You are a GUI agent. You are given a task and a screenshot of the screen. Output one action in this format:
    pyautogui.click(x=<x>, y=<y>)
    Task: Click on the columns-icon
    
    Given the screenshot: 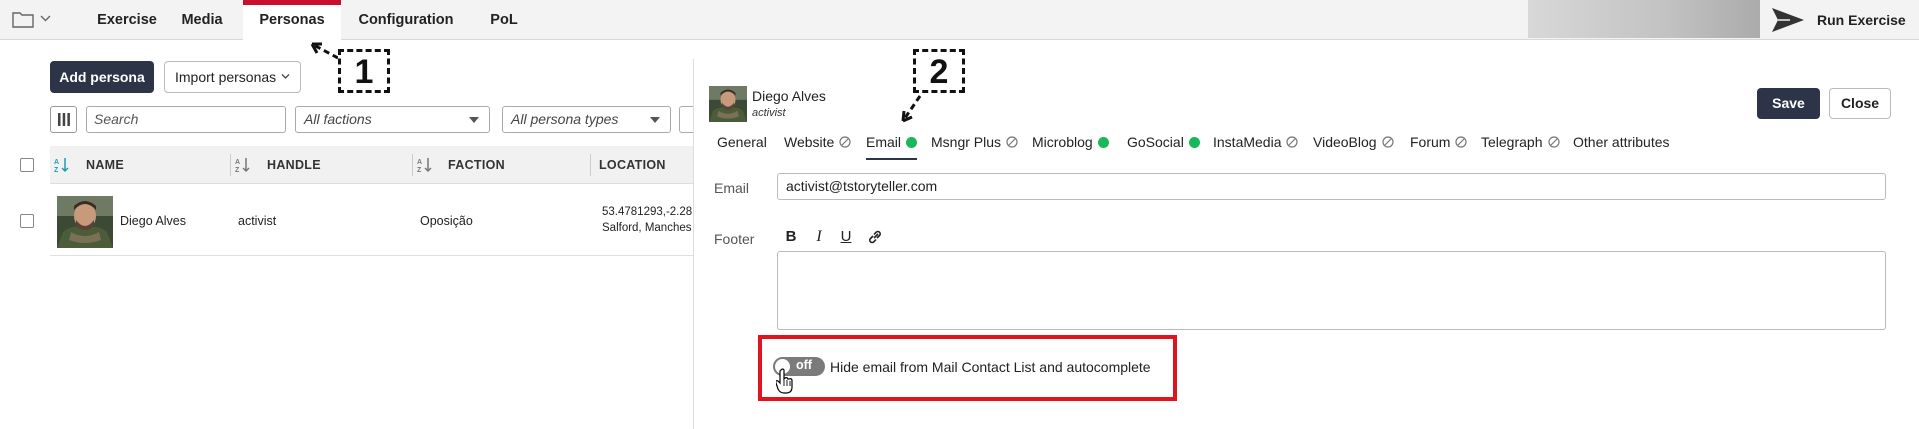 What is the action you would take?
    pyautogui.click(x=64, y=119)
    